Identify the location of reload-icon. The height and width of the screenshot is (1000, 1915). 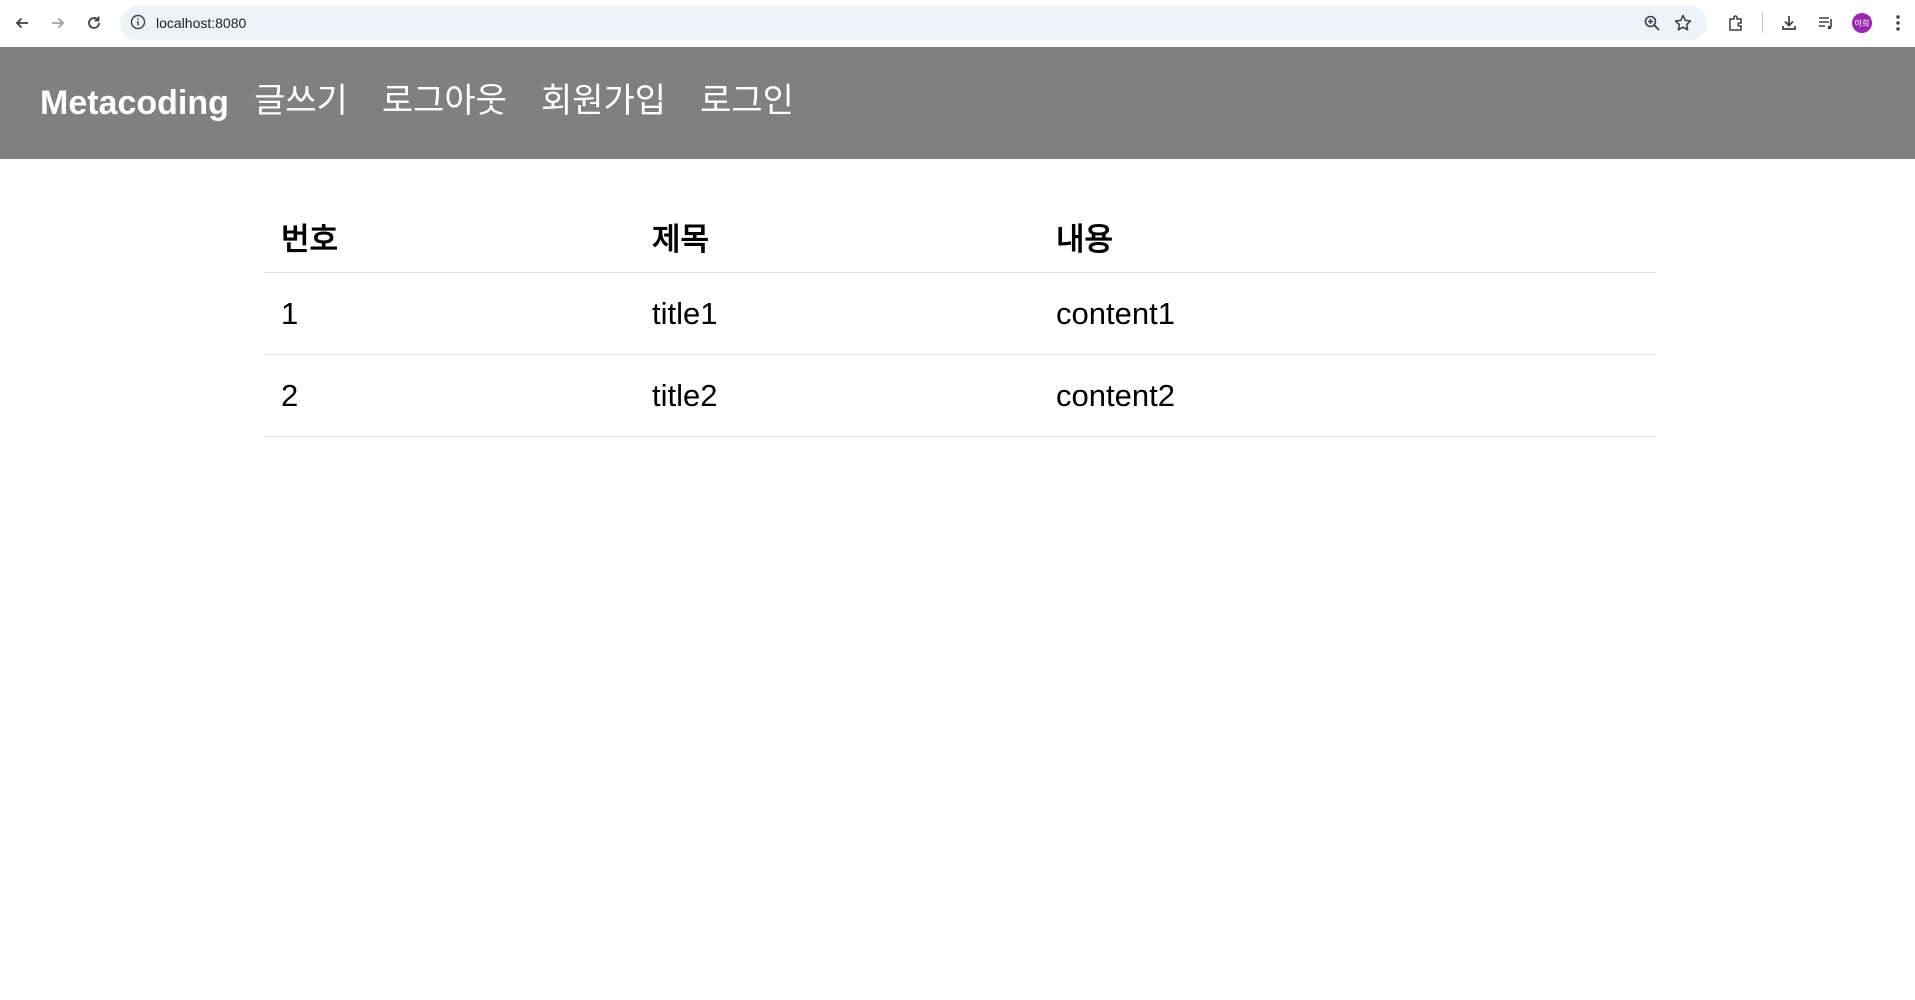
(94, 23).